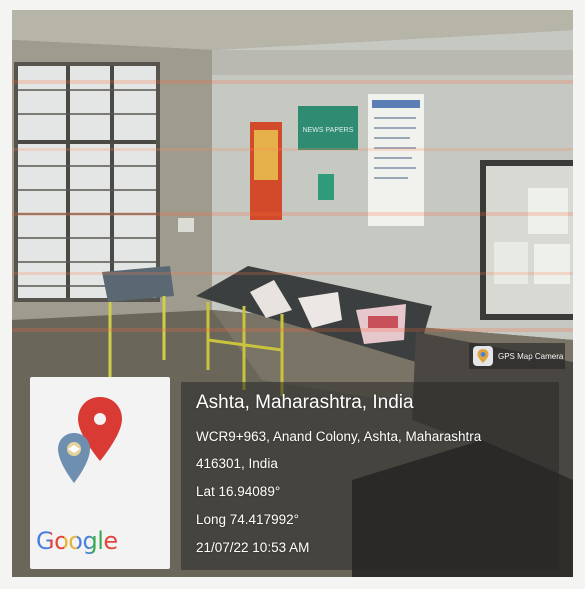  What do you see at coordinates (253, 547) in the screenshot?
I see `timestamp-text: 21/07/22 10:53 AM` at bounding box center [253, 547].